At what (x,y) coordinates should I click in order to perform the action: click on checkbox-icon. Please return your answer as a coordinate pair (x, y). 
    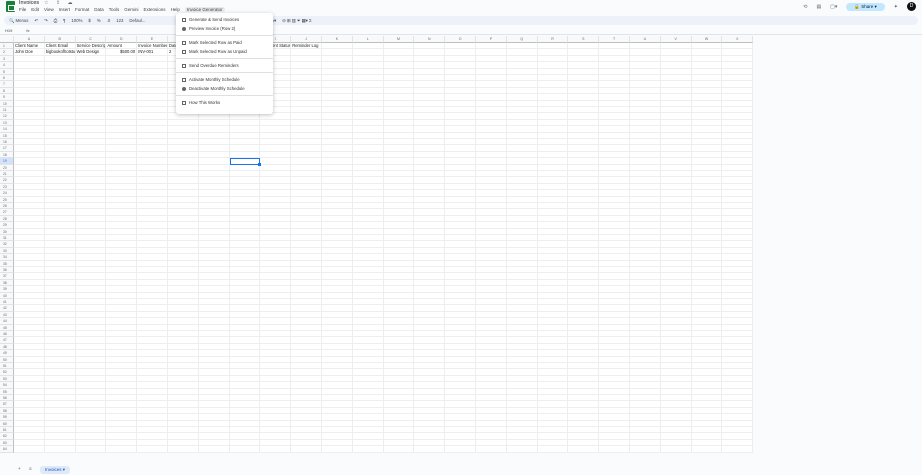
    Looking at the image, I should click on (184, 51).